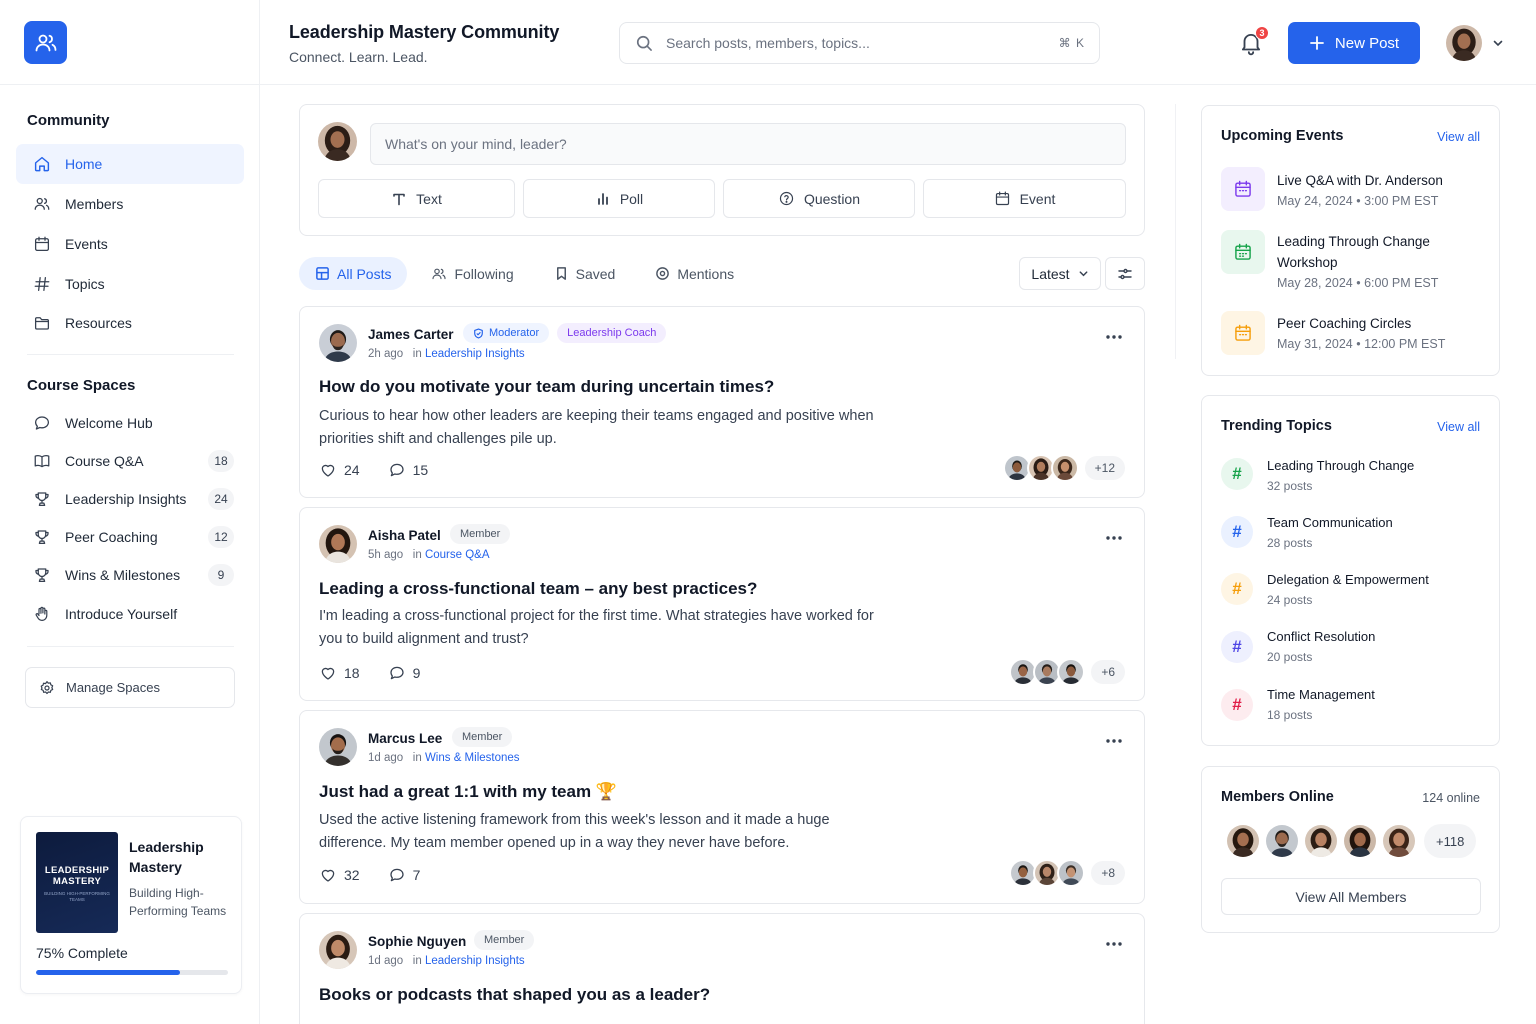 The image size is (1536, 1024). I want to click on course-cover-subtitle: BUILDING HIGH-PERFORMING TEAMS, so click(77, 896).